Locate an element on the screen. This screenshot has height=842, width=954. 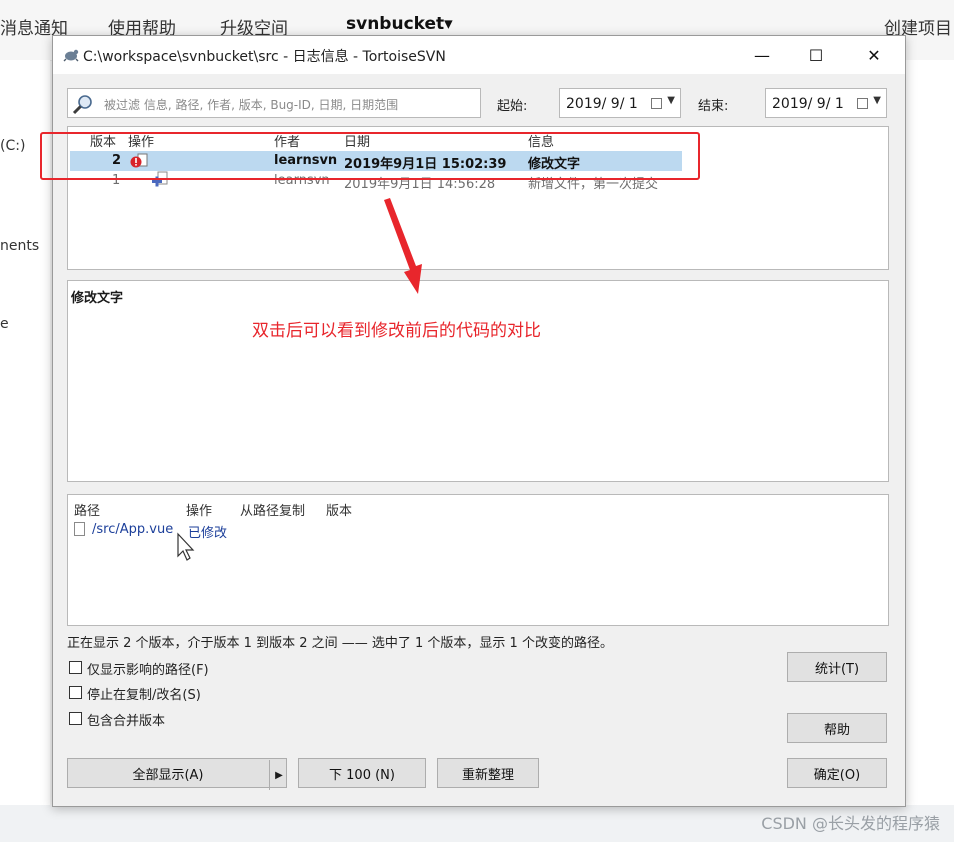
filter-placeholder: 被过滤 信息, 路径, 作者, 版本, Bug-ID, 日期, 日期范围 is located at coordinates (251, 105).